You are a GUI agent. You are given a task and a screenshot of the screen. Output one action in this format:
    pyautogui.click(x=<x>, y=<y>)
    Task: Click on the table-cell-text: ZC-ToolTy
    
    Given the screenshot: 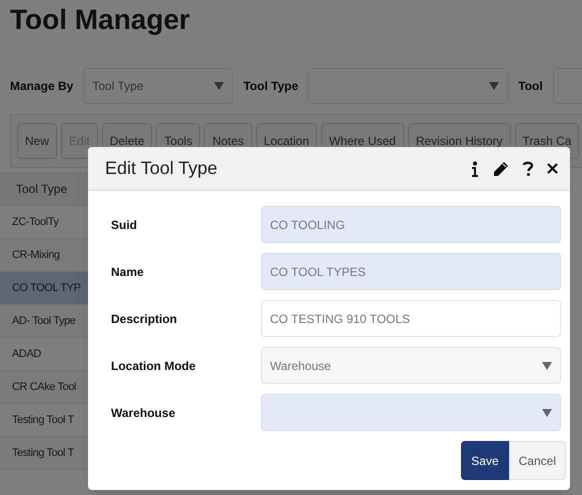 What is the action you would take?
    pyautogui.click(x=35, y=222)
    